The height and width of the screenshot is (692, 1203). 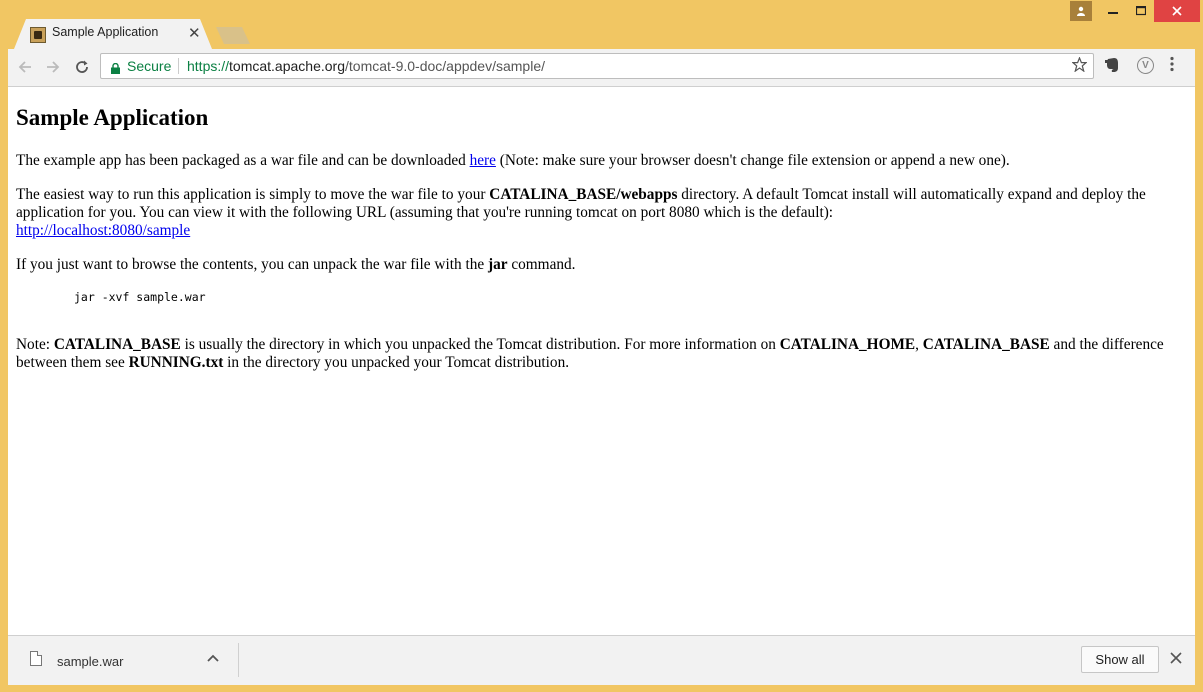 I want to click on evernote-icon, so click(x=1113, y=66).